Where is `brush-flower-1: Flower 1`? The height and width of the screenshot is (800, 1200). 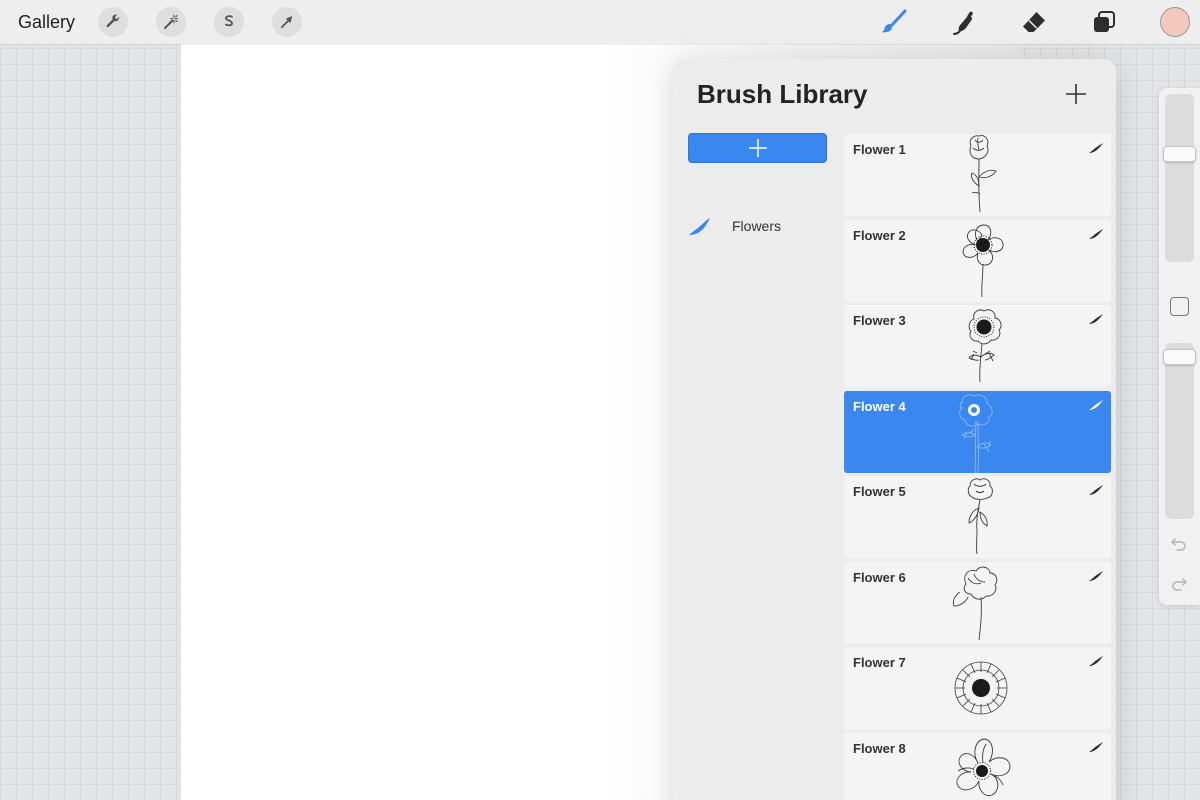 brush-flower-1: Flower 1 is located at coordinates (977, 175).